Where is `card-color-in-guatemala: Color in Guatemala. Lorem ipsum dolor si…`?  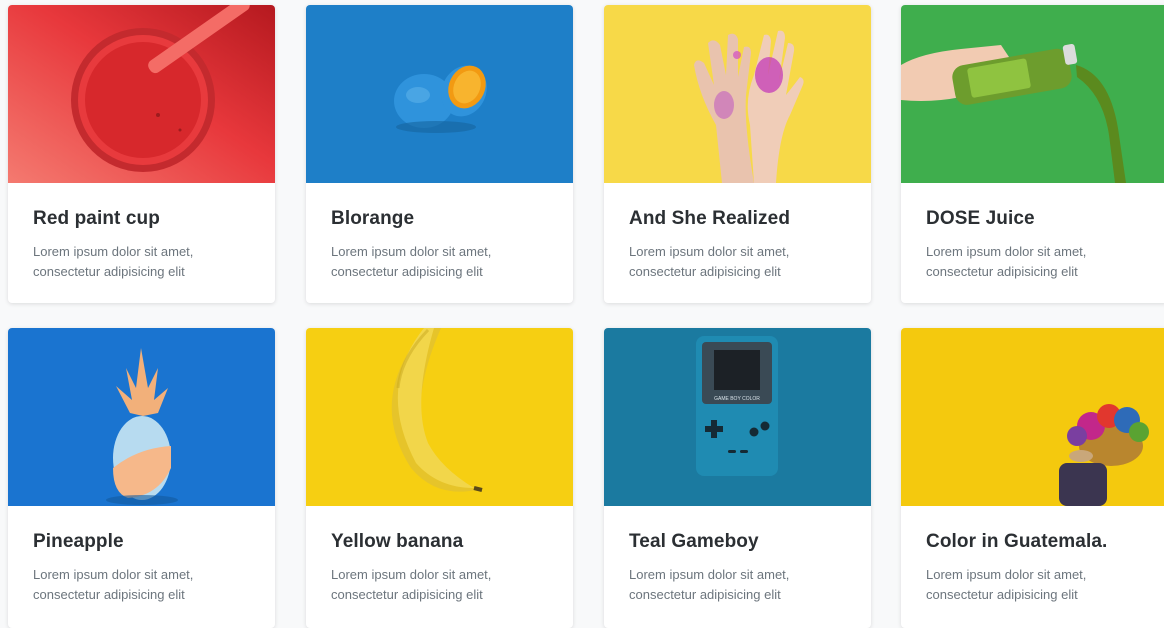 card-color-in-guatemala: Color in Guatemala. Lorem ipsum dolor si… is located at coordinates (1032, 478).